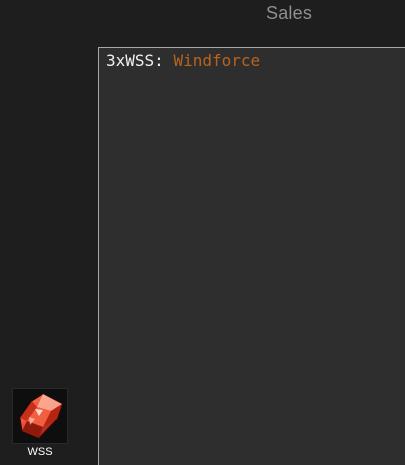  I want to click on sale-quantity-label: 3xWSS:, so click(140, 60).